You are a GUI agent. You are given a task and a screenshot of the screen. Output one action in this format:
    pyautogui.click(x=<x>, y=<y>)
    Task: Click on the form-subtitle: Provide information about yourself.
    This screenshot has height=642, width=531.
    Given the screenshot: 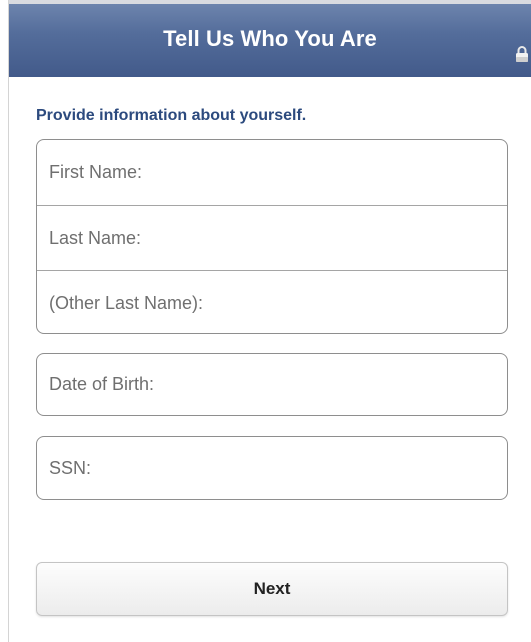 What is the action you would take?
    pyautogui.click(x=171, y=115)
    